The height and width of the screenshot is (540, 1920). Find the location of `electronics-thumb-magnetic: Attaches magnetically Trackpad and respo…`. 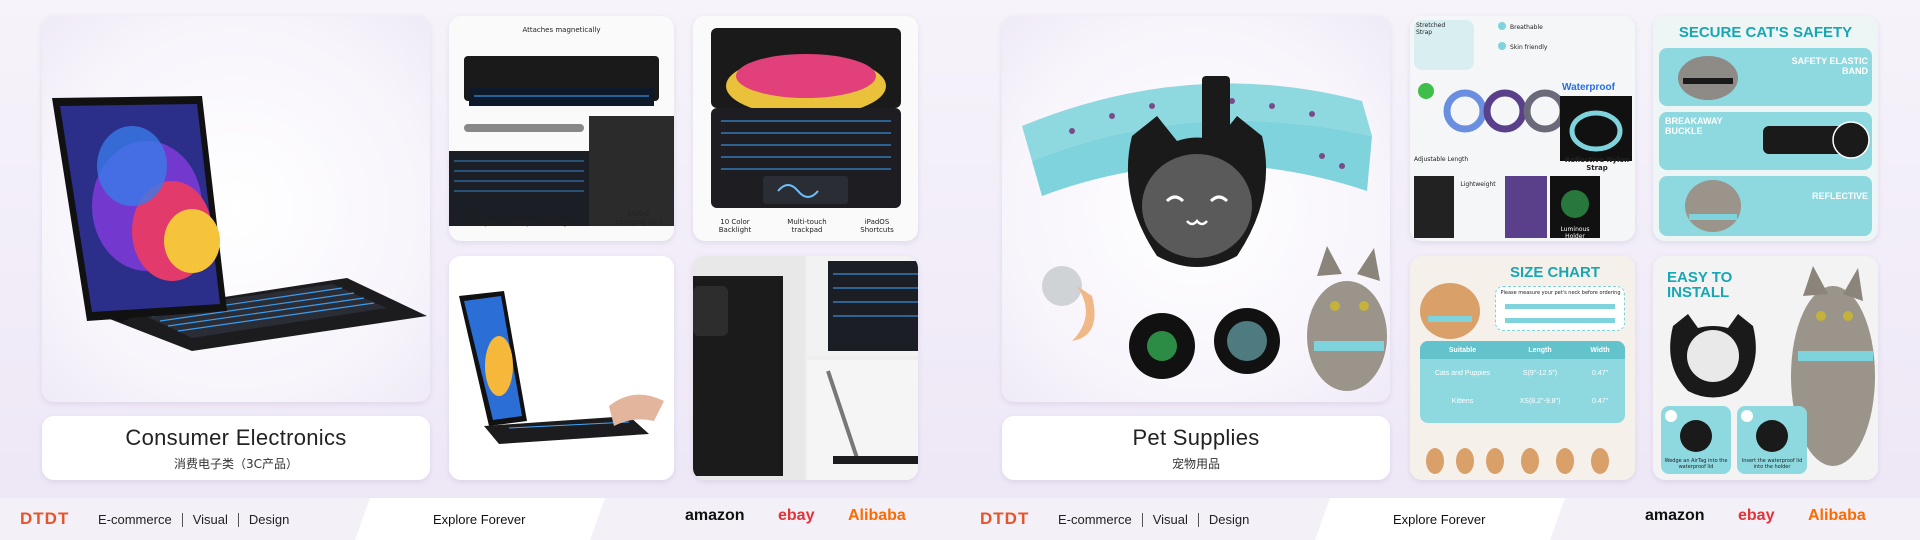

electronics-thumb-magnetic: Attaches magnetically Trackpad and respo… is located at coordinates (561, 128).